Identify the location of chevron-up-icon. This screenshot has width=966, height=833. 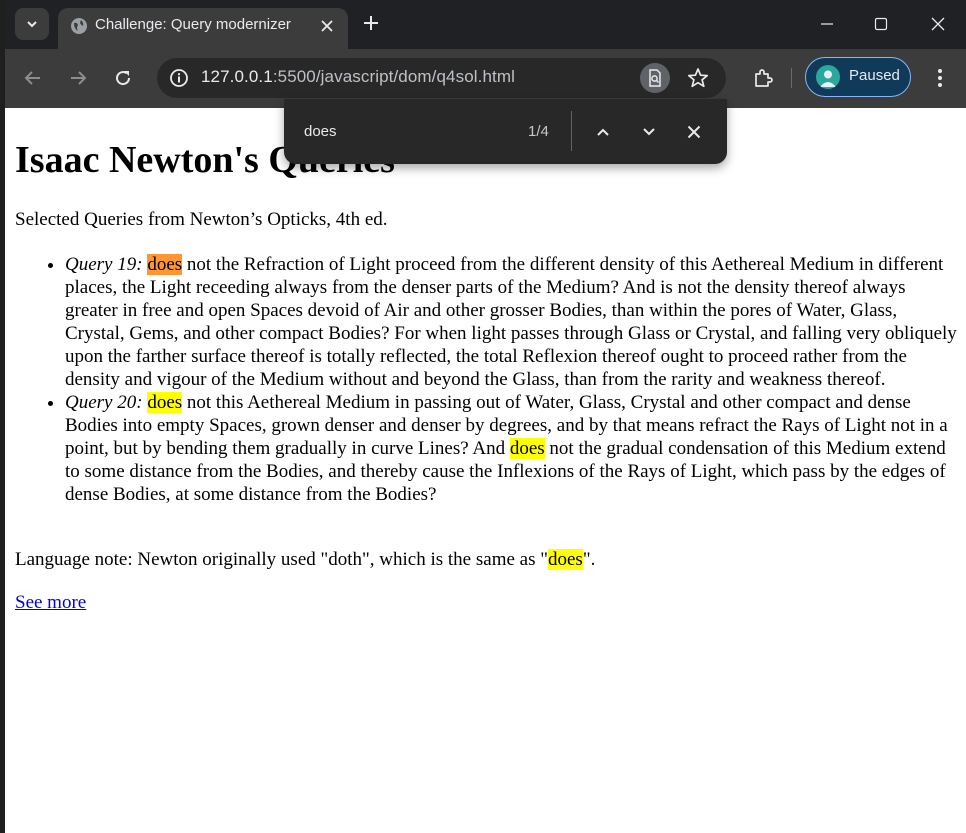
(603, 132).